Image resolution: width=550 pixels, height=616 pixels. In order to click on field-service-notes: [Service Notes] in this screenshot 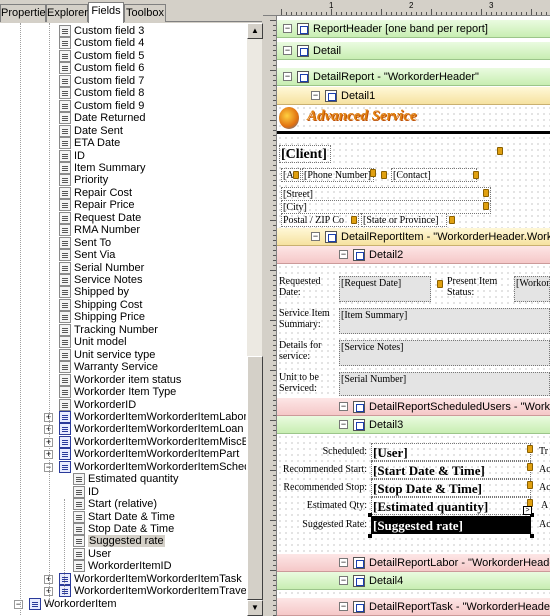, I will do `click(444, 353)`.